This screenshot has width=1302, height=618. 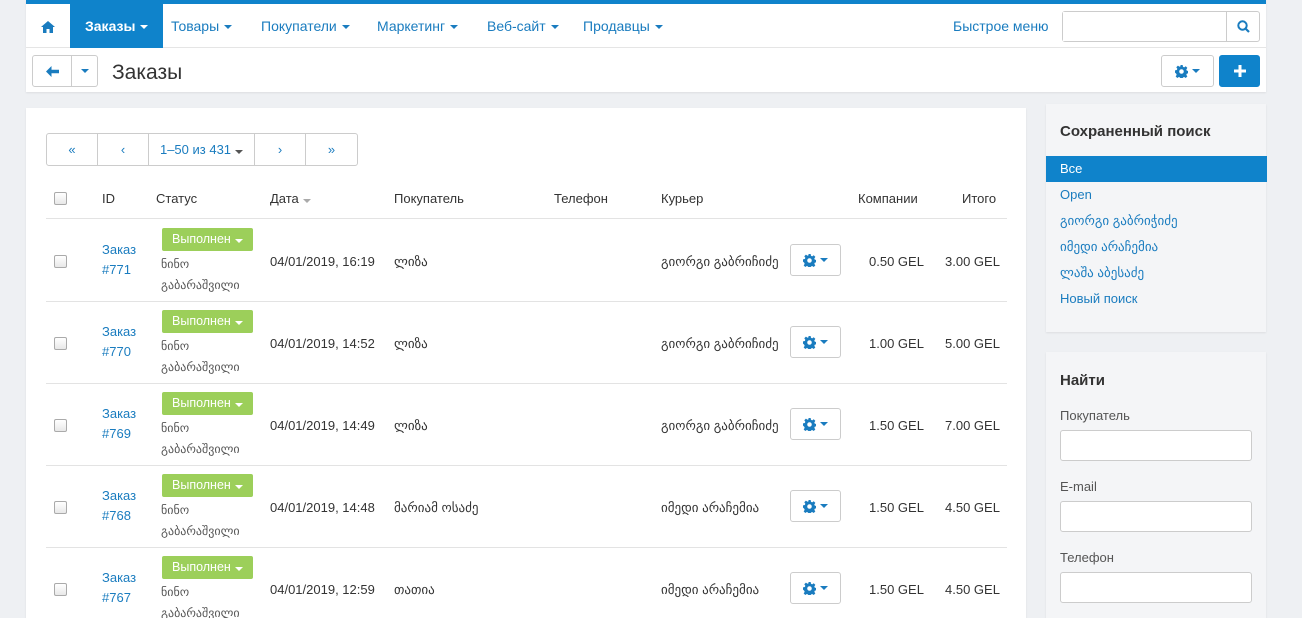 What do you see at coordinates (418, 26) in the screenshot?
I see `nav-marketing: Маркетинг` at bounding box center [418, 26].